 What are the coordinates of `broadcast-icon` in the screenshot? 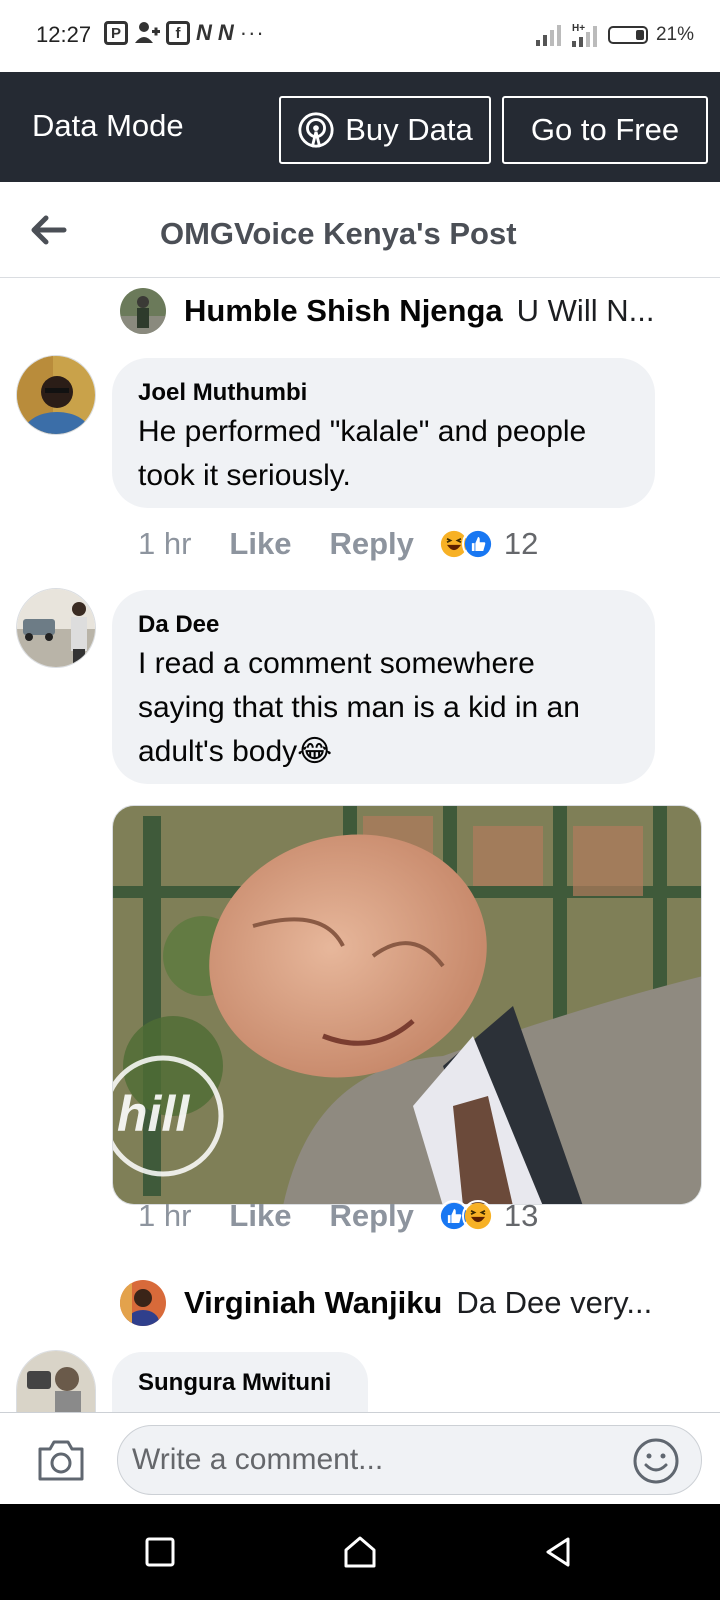 It's located at (316, 130).